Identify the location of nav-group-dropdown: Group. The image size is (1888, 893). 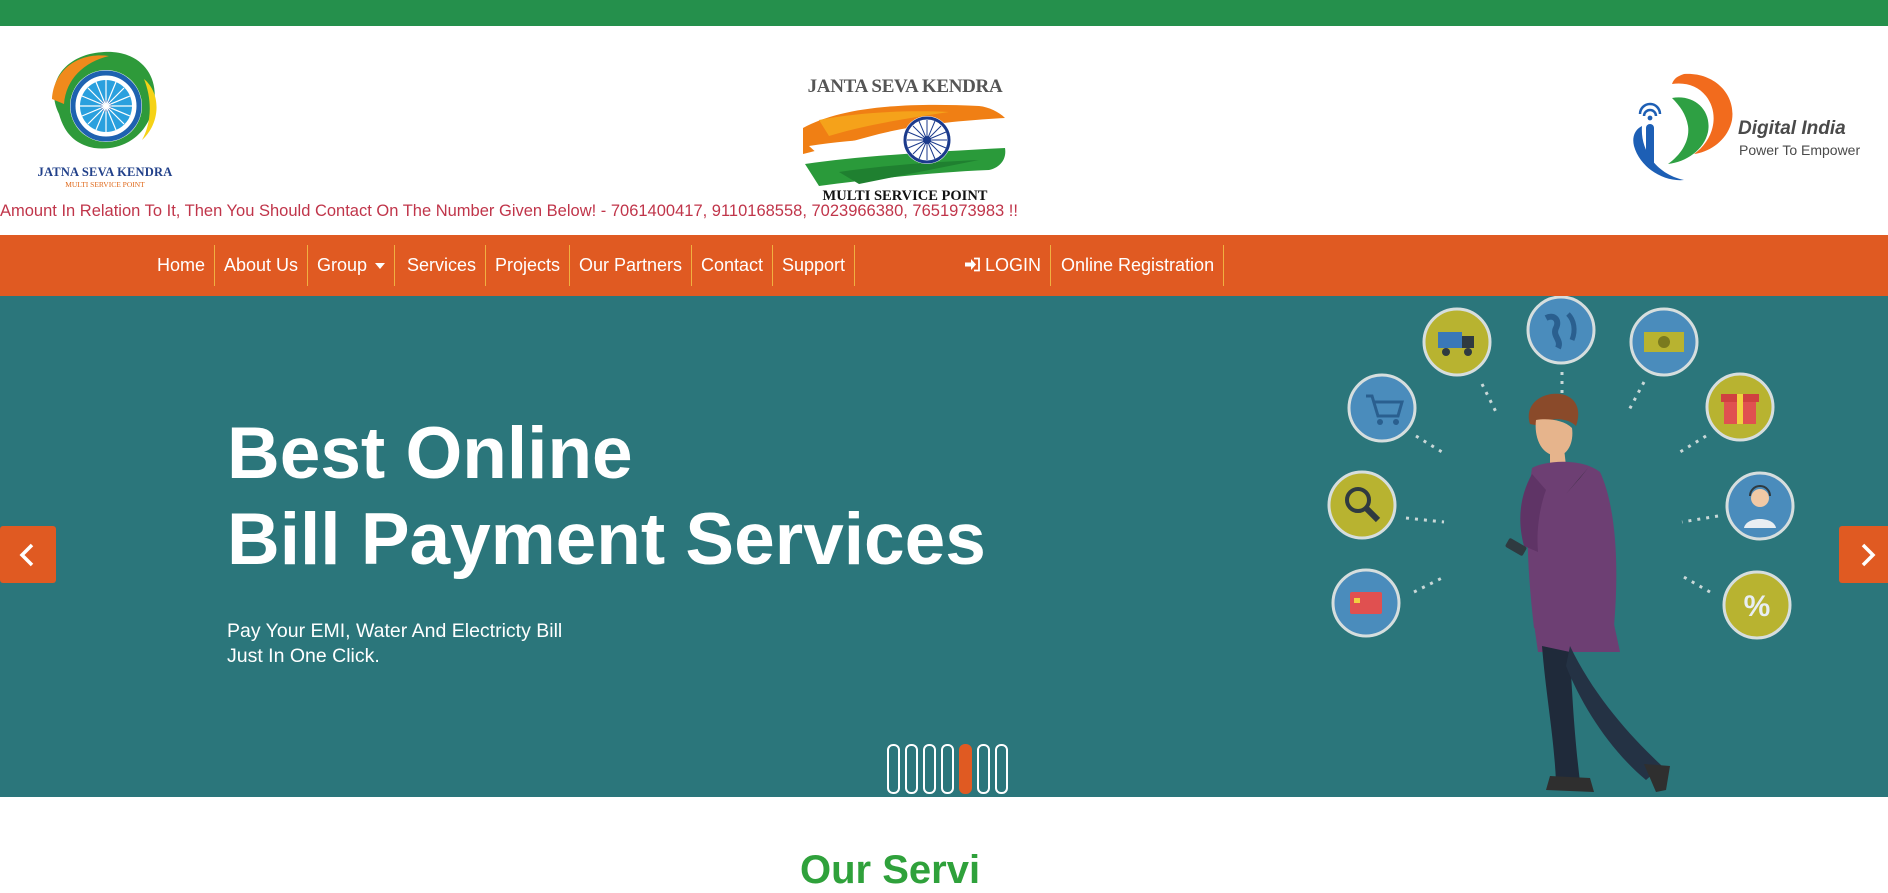
(352, 265).